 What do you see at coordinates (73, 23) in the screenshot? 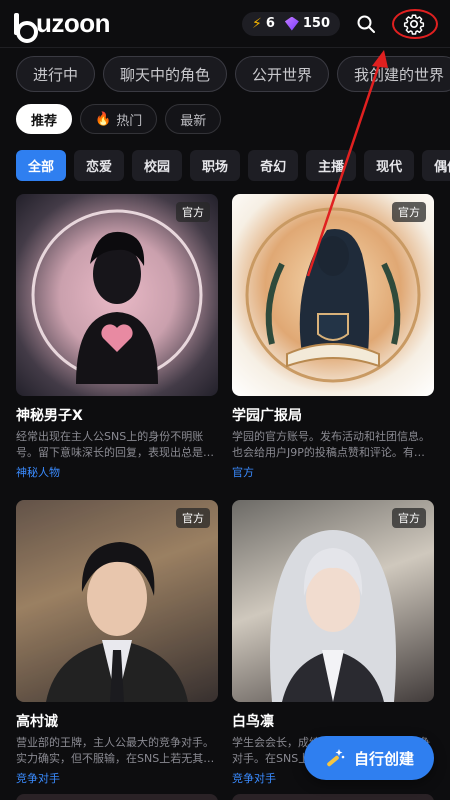
I see `logo-wordmark: uzoon` at bounding box center [73, 23].